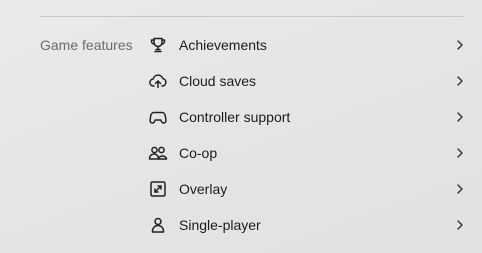 The image size is (482, 253). What do you see at coordinates (307, 81) in the screenshot?
I see `feature-row-cloud-saves: Cloud saves` at bounding box center [307, 81].